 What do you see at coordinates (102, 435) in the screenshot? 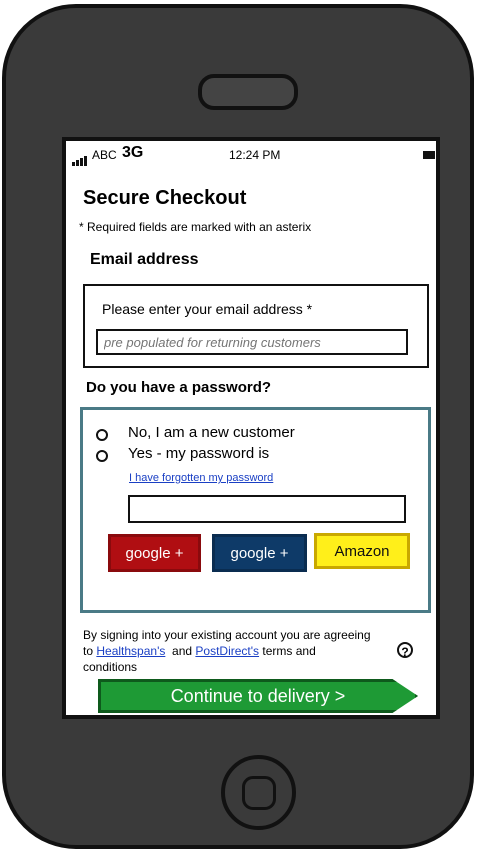
I see `radio-new-customer` at bounding box center [102, 435].